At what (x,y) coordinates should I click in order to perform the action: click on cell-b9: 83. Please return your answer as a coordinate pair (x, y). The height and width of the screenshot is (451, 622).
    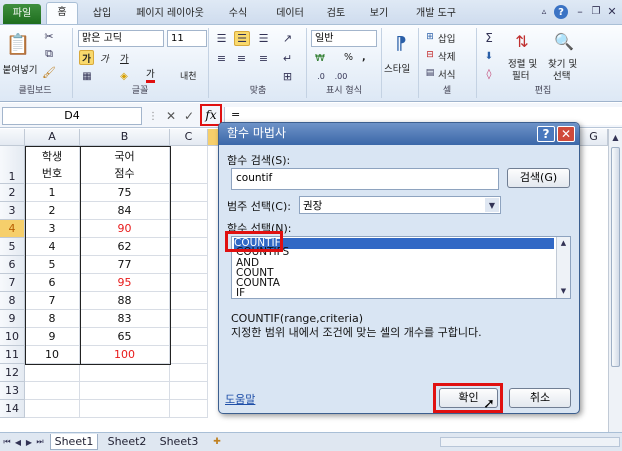
    Looking at the image, I should click on (125, 319).